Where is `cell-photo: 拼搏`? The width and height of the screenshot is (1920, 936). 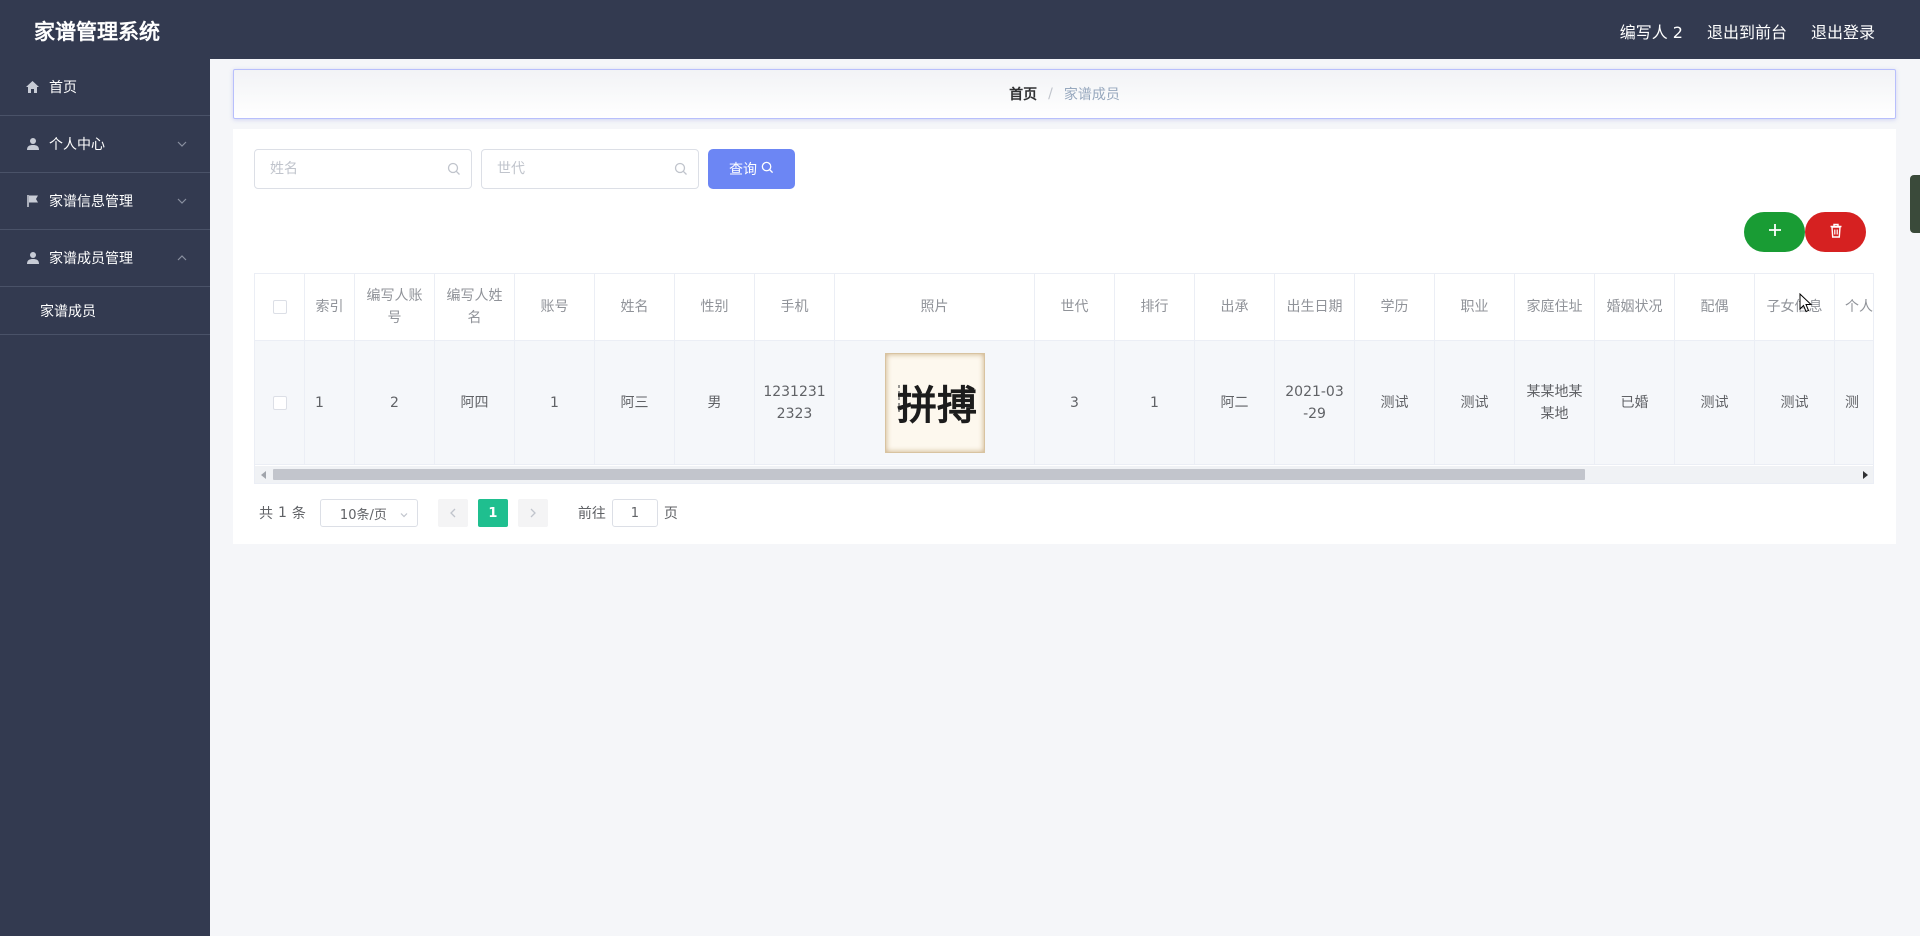 cell-photo: 拼搏 is located at coordinates (935, 402).